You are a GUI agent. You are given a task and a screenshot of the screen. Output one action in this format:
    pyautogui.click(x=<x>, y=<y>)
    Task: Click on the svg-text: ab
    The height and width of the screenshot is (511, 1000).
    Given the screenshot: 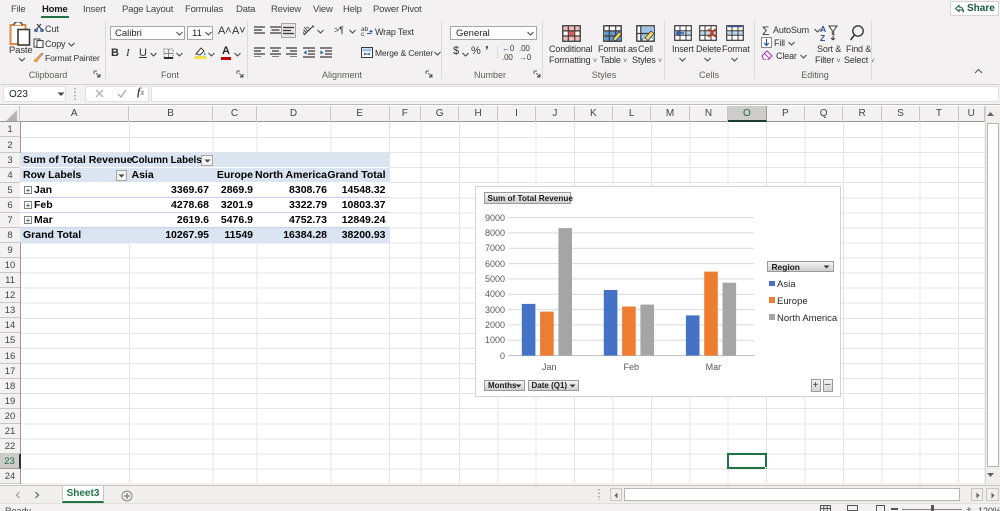 What is the action you would take?
    pyautogui.click(x=307, y=30)
    